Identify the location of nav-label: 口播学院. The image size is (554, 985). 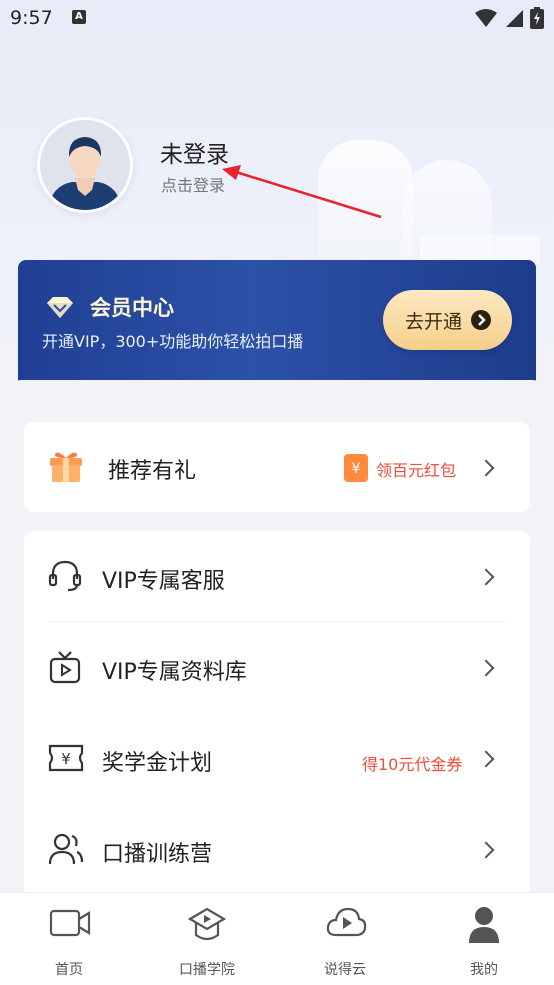
(207, 970).